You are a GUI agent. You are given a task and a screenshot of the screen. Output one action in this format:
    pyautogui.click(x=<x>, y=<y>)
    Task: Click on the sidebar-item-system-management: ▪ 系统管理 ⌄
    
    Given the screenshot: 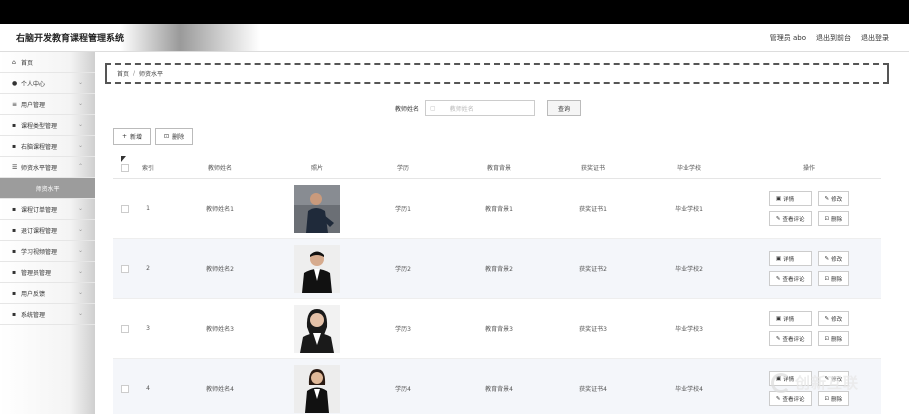 What is the action you would take?
    pyautogui.click(x=47, y=314)
    